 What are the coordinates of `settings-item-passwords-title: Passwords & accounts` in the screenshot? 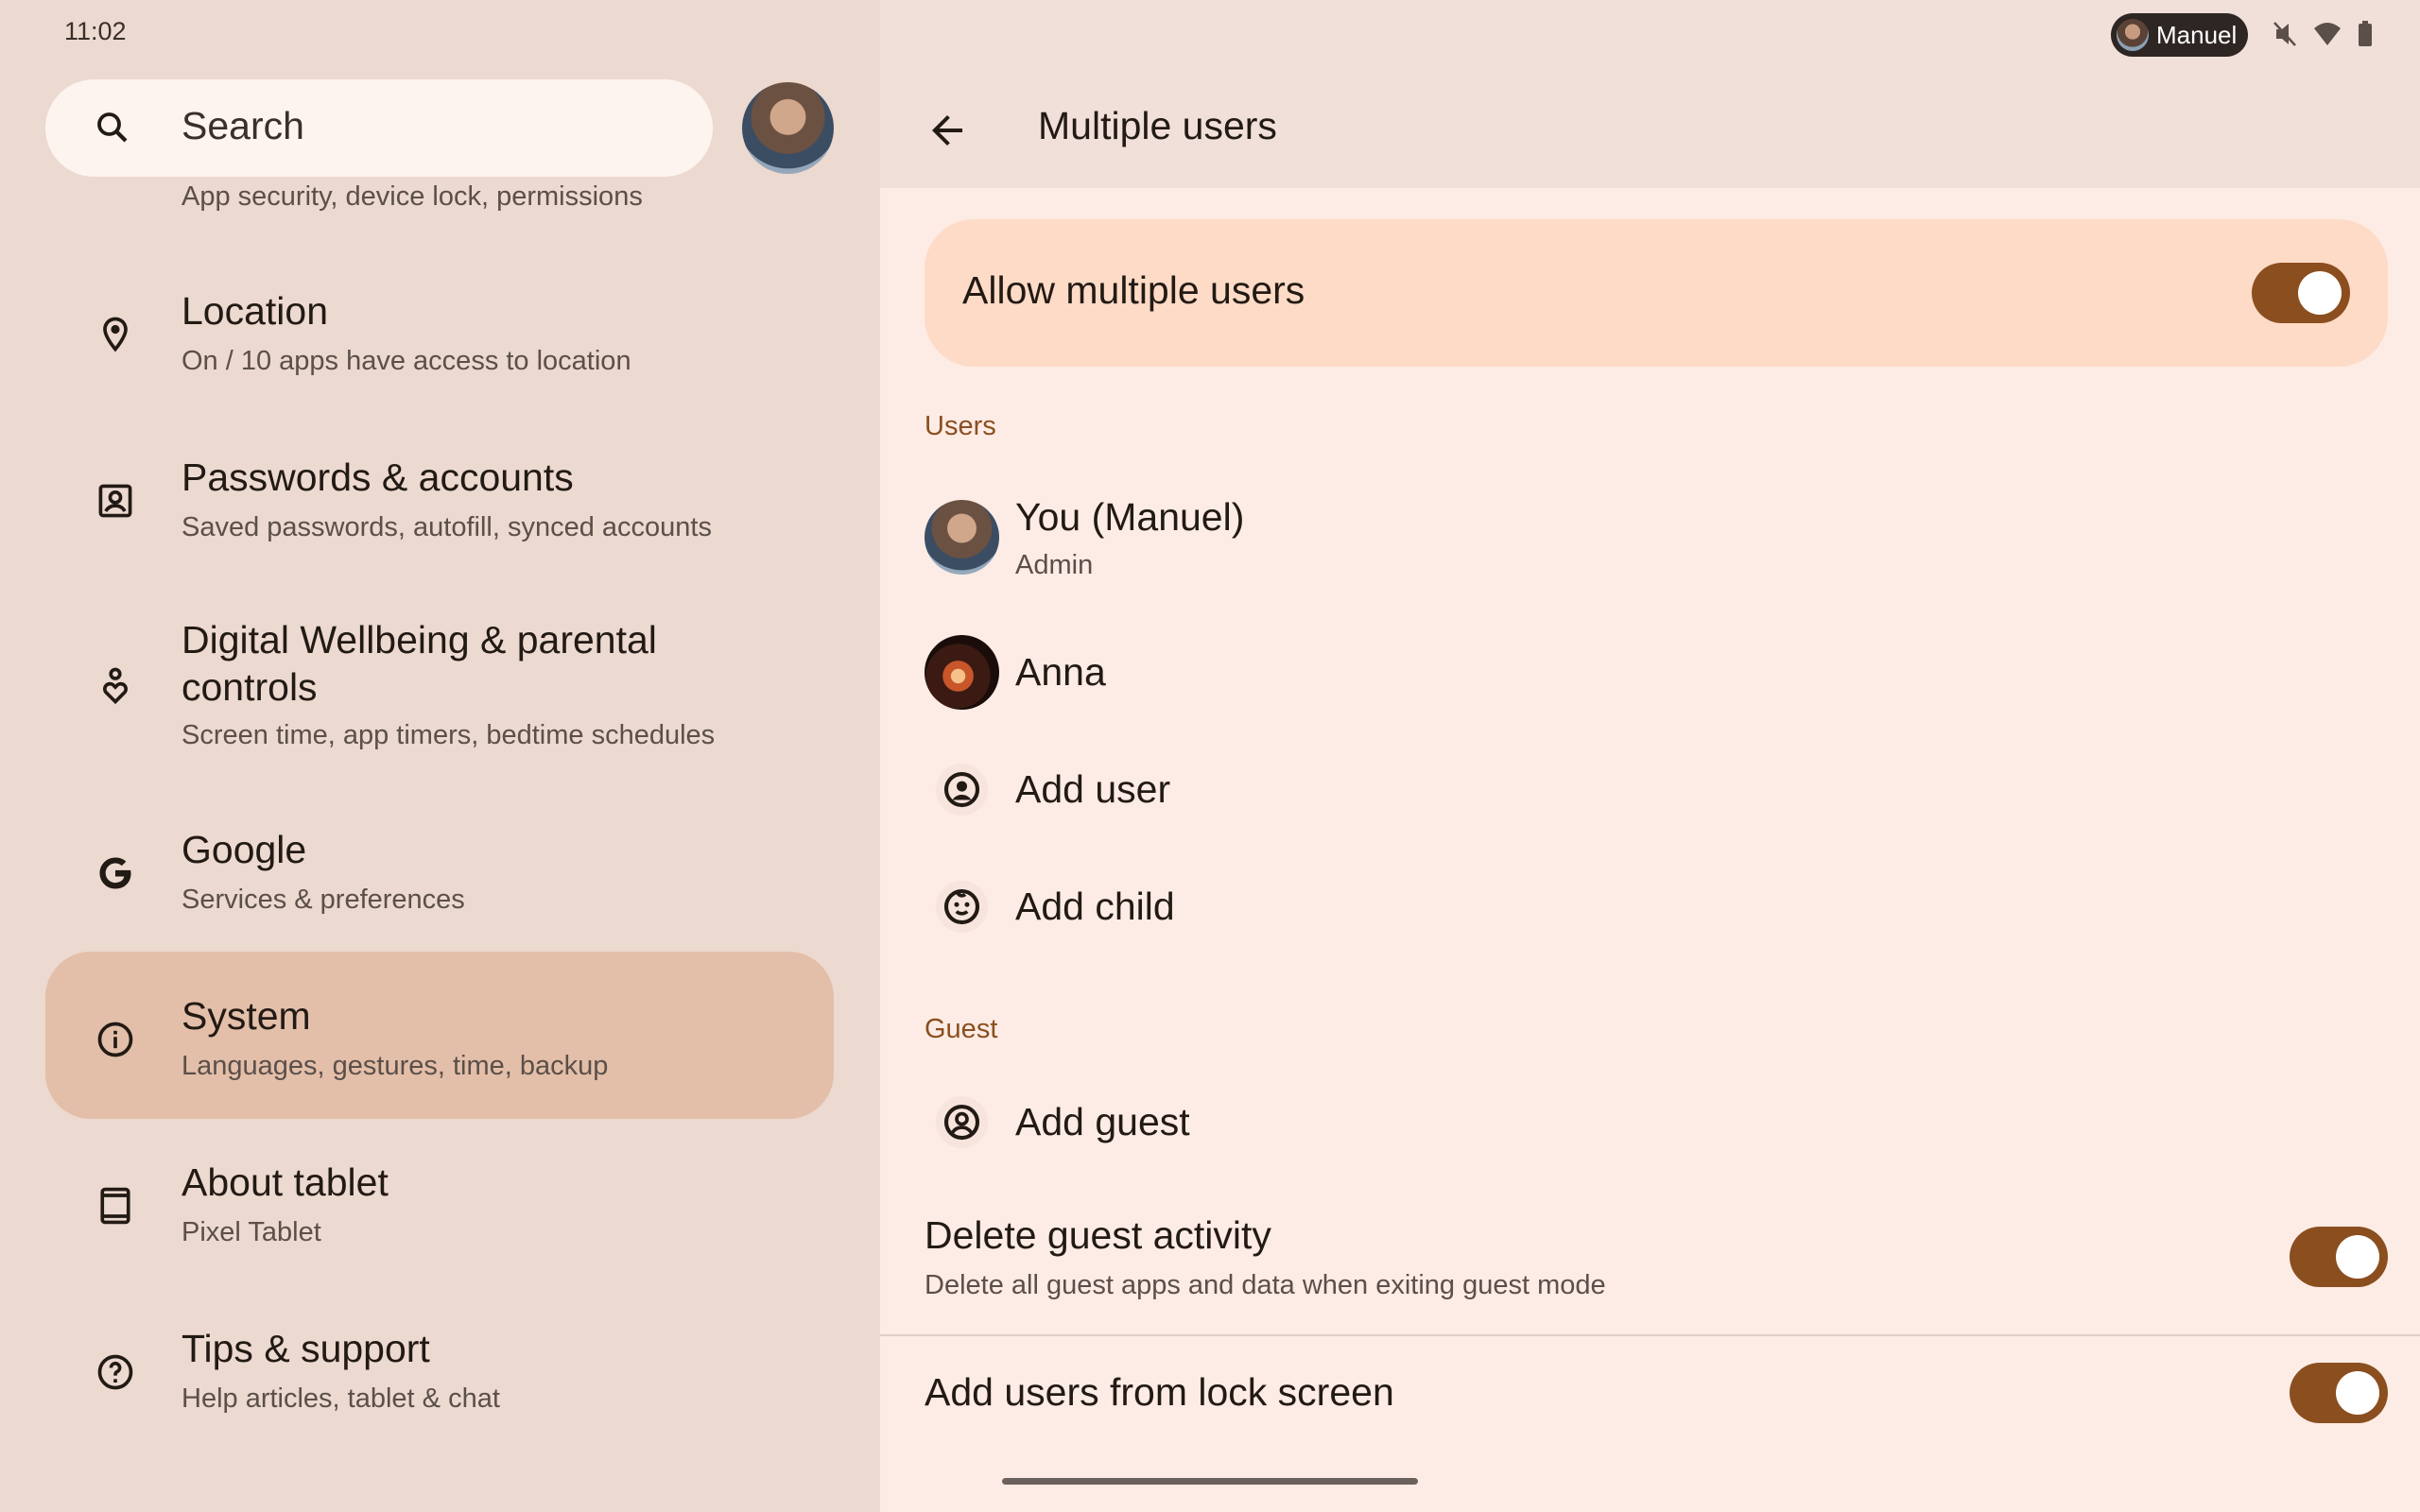 It's located at (378, 477).